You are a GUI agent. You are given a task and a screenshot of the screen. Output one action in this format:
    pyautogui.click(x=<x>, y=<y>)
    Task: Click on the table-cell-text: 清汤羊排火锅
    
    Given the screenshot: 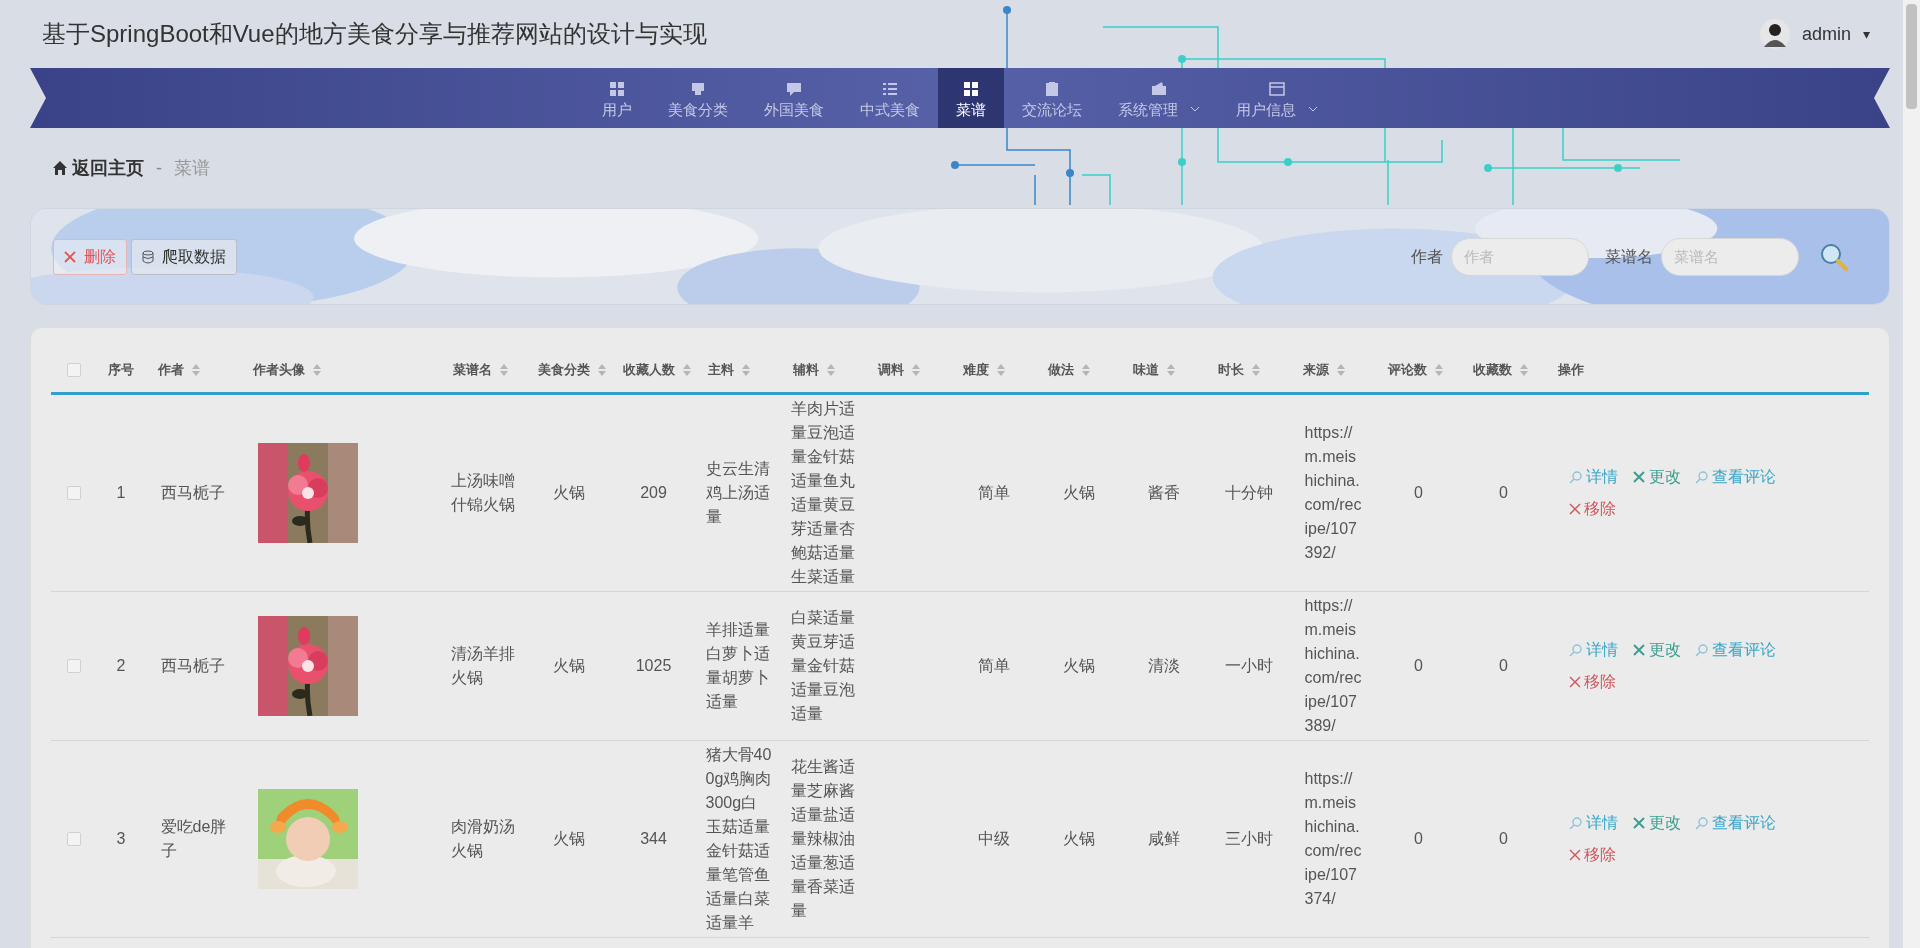 What is the action you would take?
    pyautogui.click(x=483, y=666)
    